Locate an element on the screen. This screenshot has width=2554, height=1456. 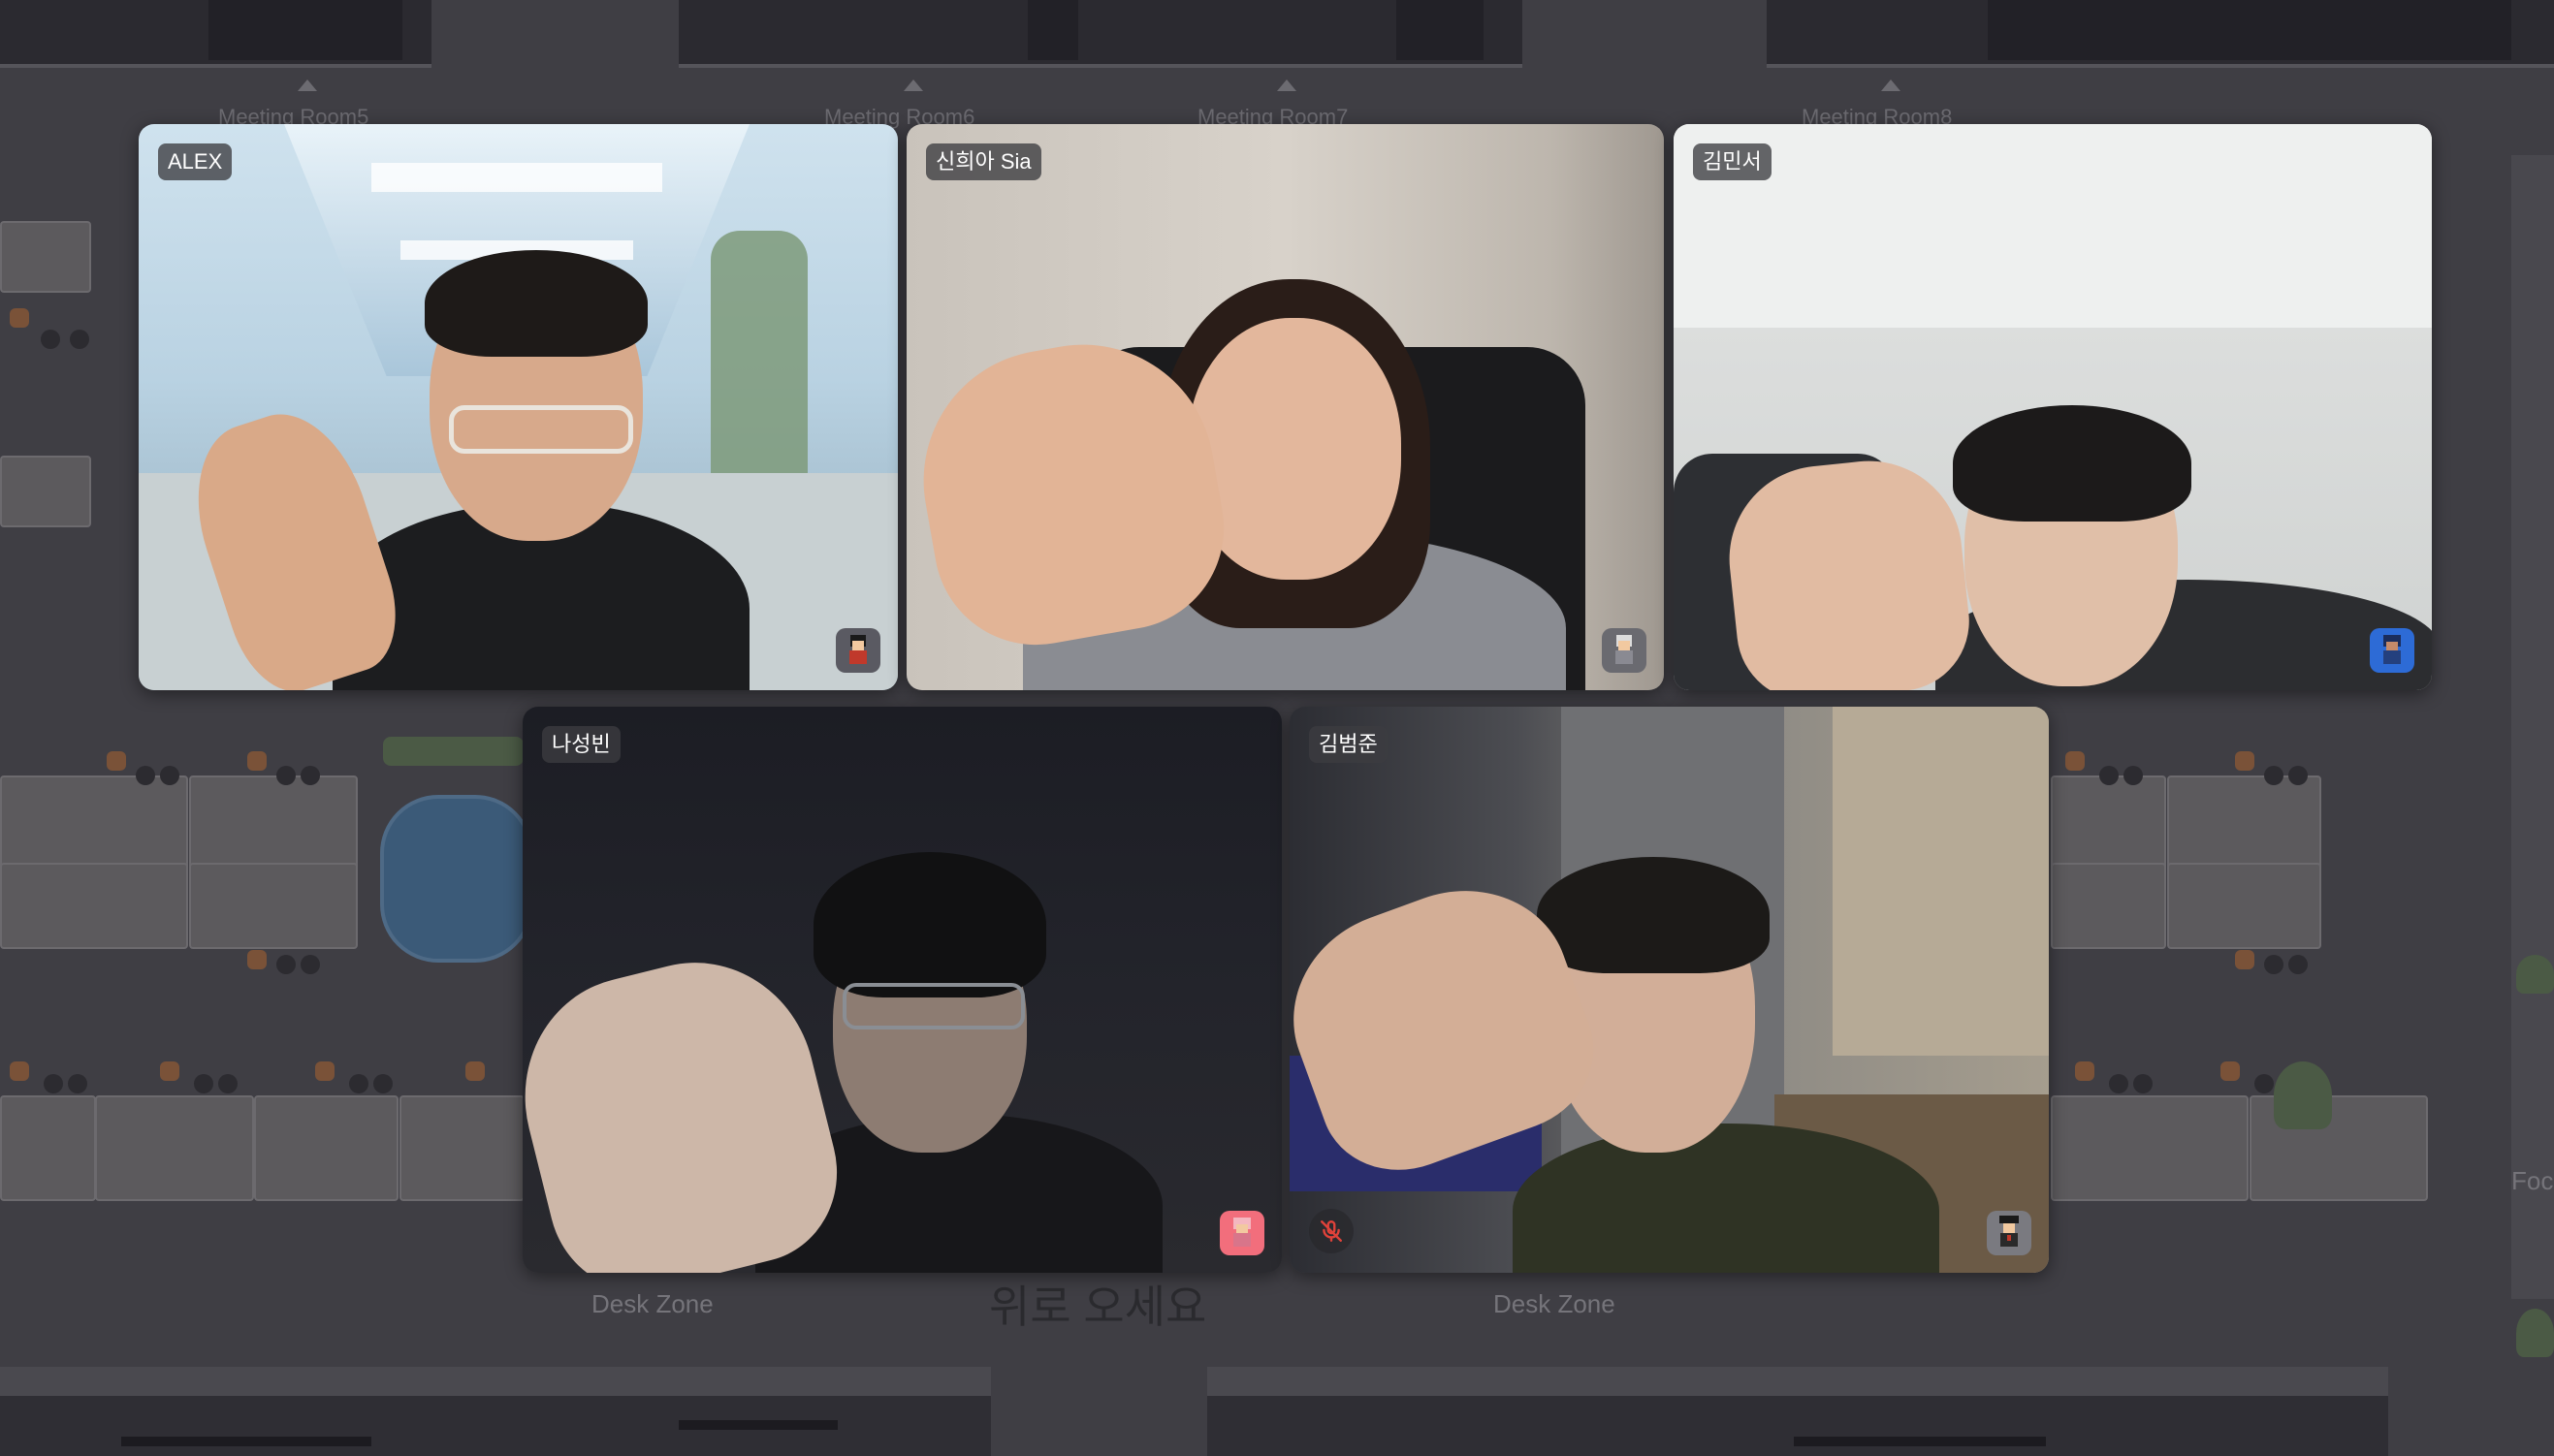
avatar-gray-character-icon is located at coordinates (1624, 650).